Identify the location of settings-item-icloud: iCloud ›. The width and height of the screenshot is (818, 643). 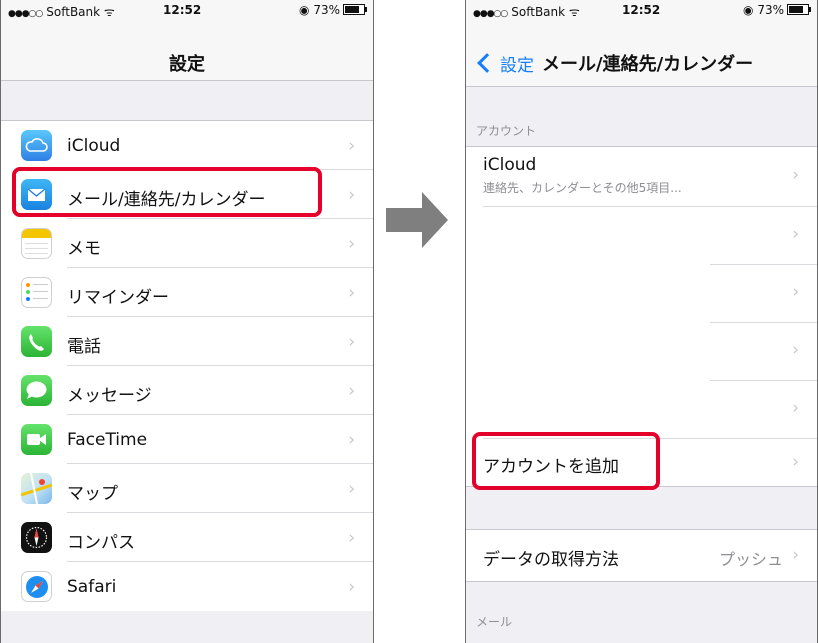
(187, 145).